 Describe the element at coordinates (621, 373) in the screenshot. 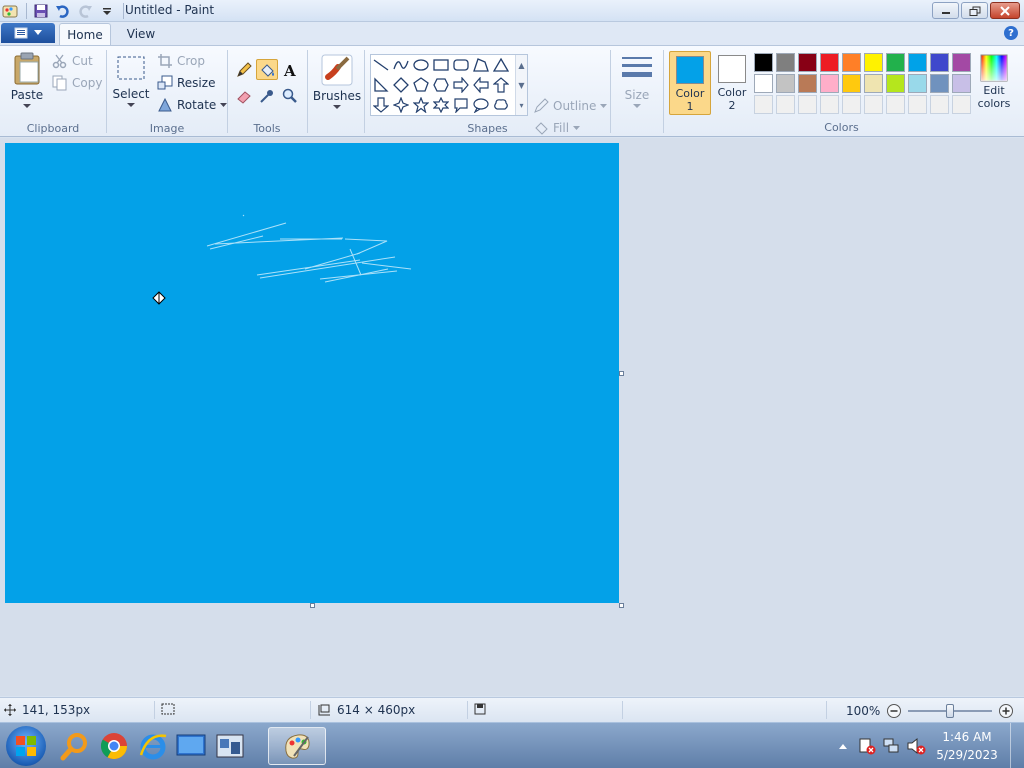

I see `resize-handle-right` at that location.